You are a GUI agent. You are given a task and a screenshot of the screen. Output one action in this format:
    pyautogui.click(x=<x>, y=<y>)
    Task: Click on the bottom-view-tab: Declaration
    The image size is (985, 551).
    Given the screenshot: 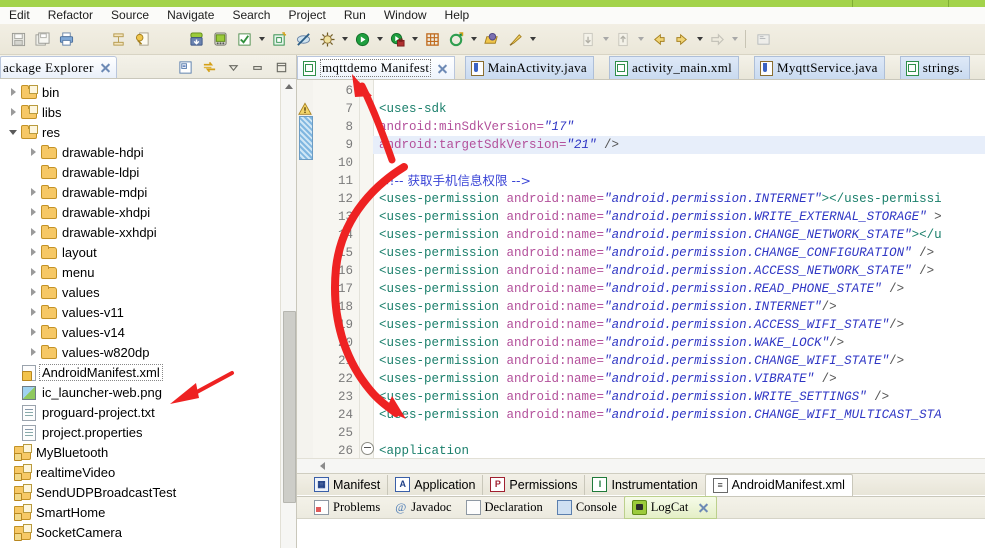 What is the action you would take?
    pyautogui.click(x=504, y=508)
    